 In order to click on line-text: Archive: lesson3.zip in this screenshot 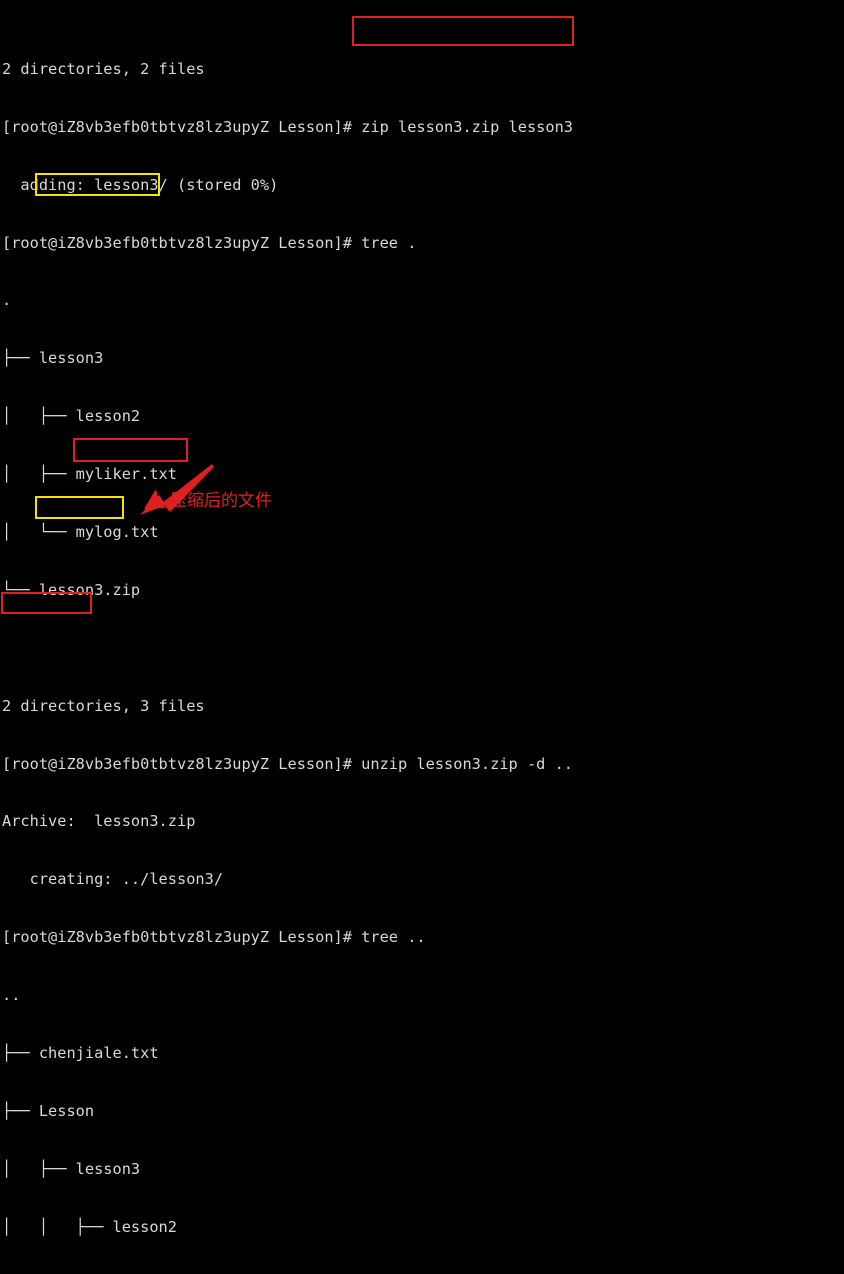, I will do `click(99, 821)`.